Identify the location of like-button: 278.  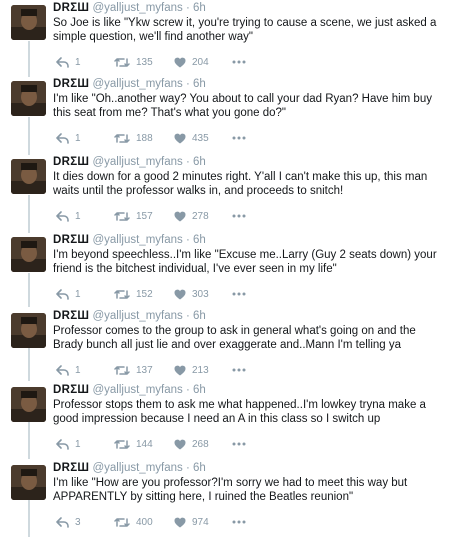
(191, 216).